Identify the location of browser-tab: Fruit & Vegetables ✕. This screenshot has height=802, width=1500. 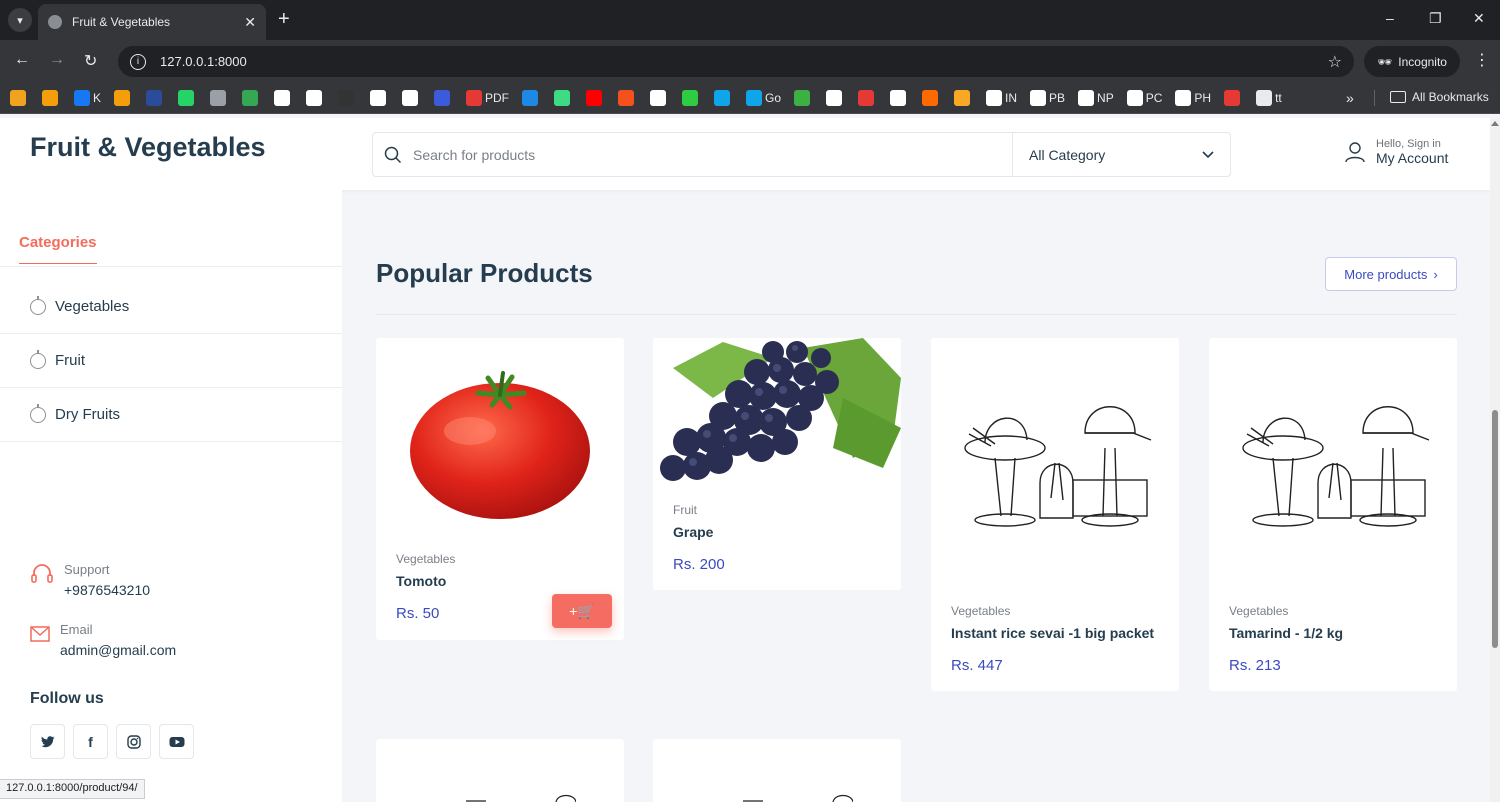
(152, 22).